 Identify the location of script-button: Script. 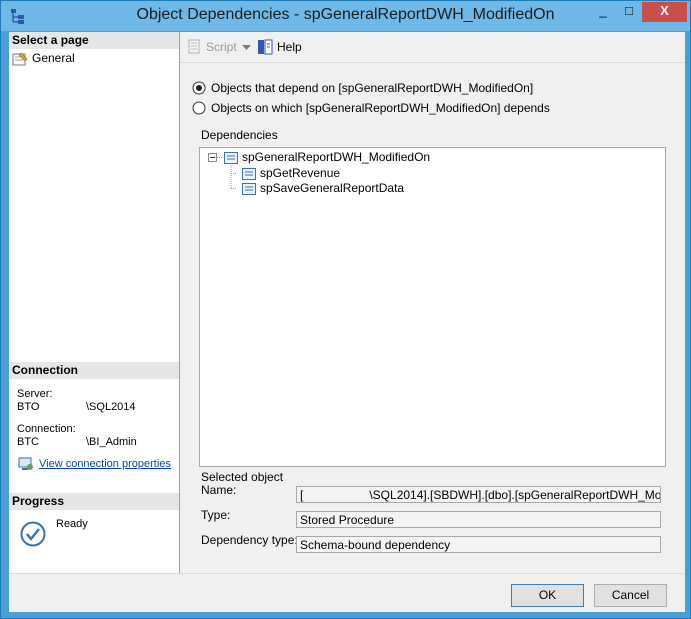
(221, 47).